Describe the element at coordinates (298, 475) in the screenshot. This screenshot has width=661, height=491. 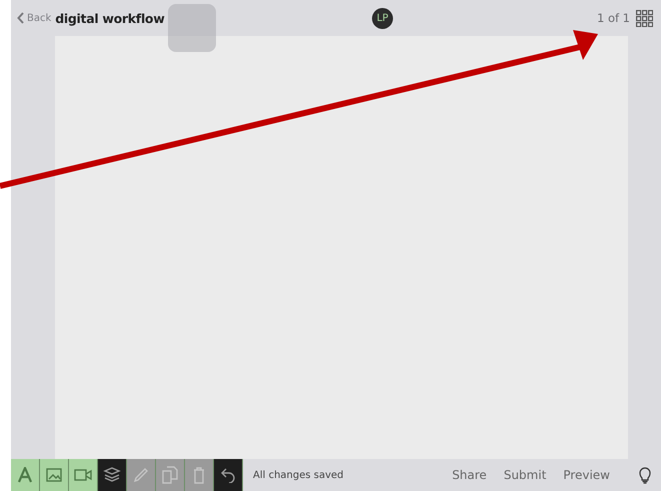
I see `save-status: All changes saved` at that location.